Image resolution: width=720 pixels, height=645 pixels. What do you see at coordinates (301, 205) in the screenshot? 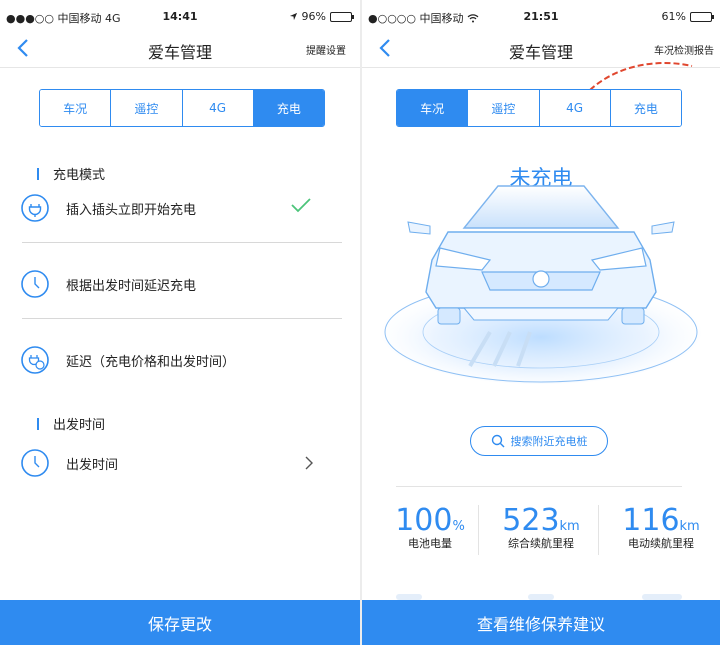
I see `checkmark-icon` at bounding box center [301, 205].